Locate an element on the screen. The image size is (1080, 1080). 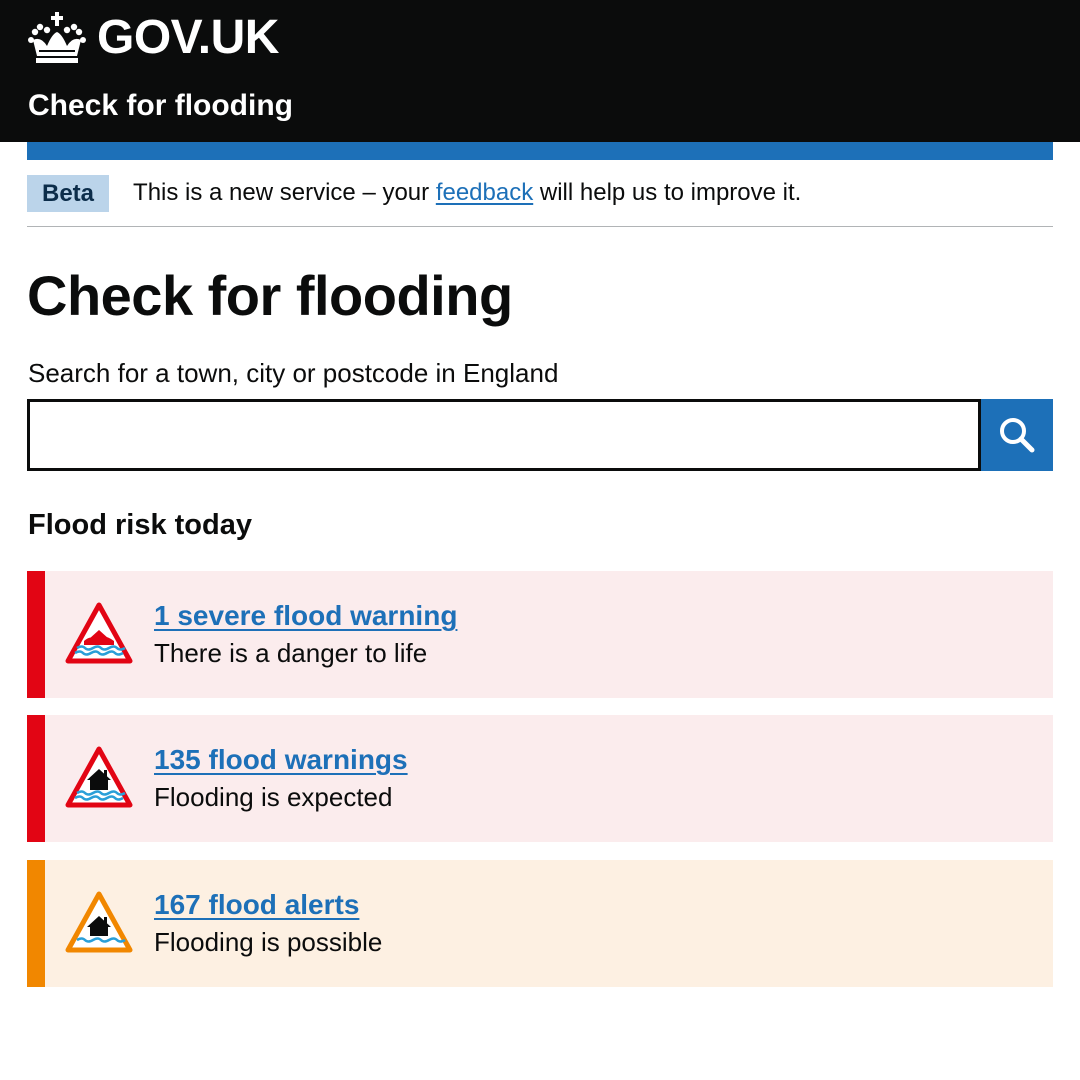
site-header: GOV.UK Check for flooding is located at coordinates (540, 71).